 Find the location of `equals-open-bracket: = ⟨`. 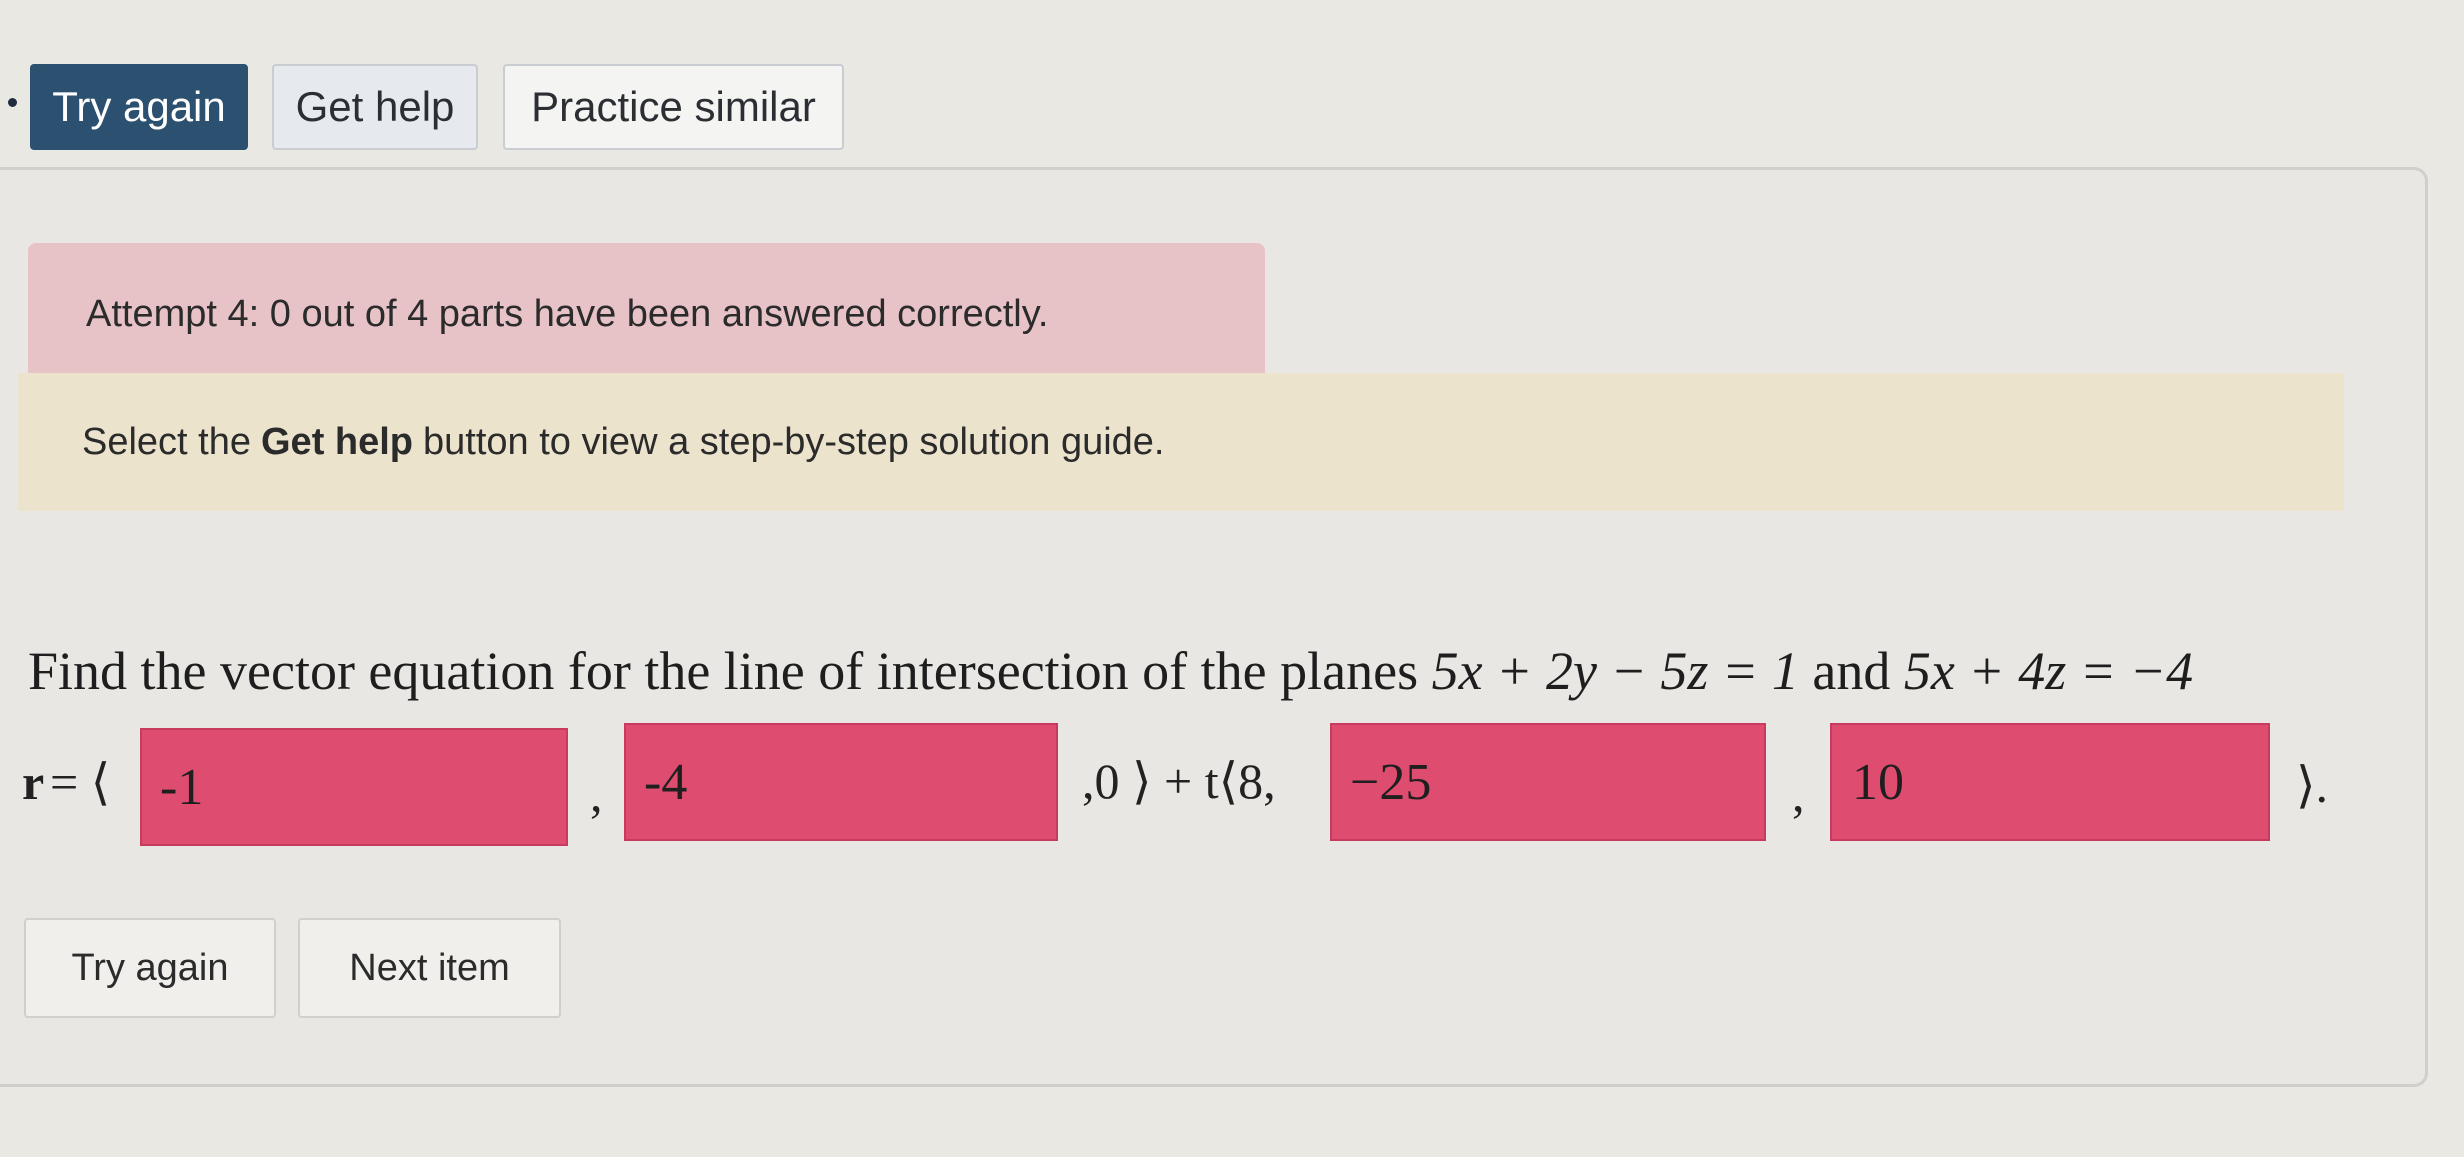

equals-open-bracket: = ⟨ is located at coordinates (80, 782).